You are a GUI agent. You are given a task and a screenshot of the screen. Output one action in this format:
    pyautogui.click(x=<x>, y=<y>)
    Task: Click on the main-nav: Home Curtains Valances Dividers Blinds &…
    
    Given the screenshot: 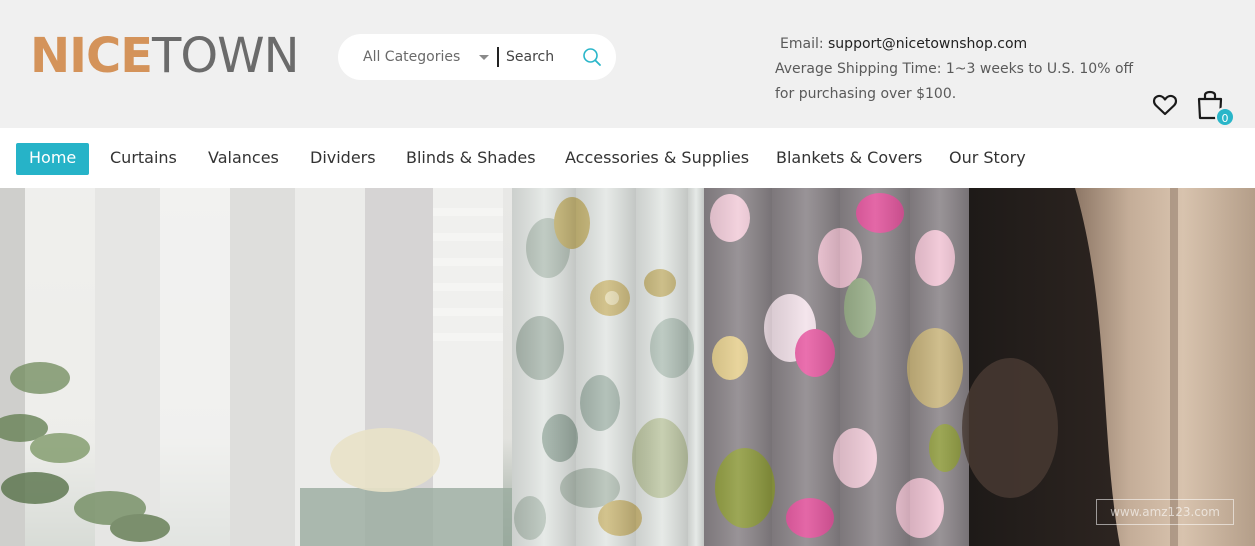 What is the action you would take?
    pyautogui.click(x=627, y=158)
    